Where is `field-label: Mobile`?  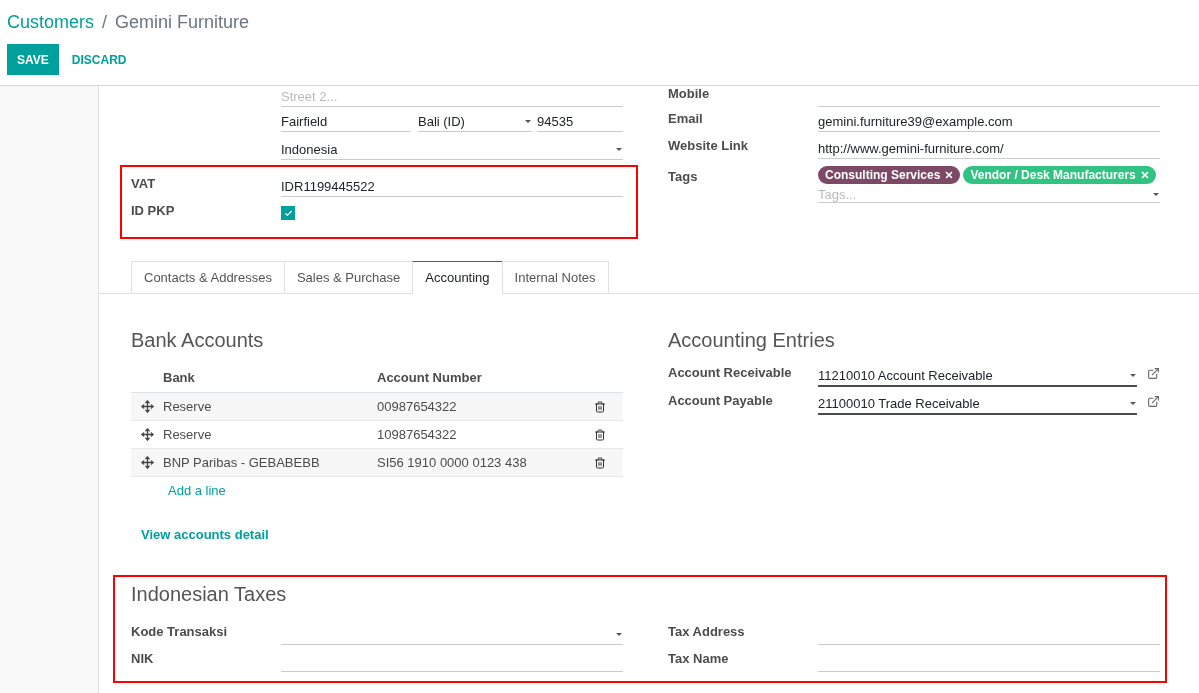 field-label: Mobile is located at coordinates (689, 93).